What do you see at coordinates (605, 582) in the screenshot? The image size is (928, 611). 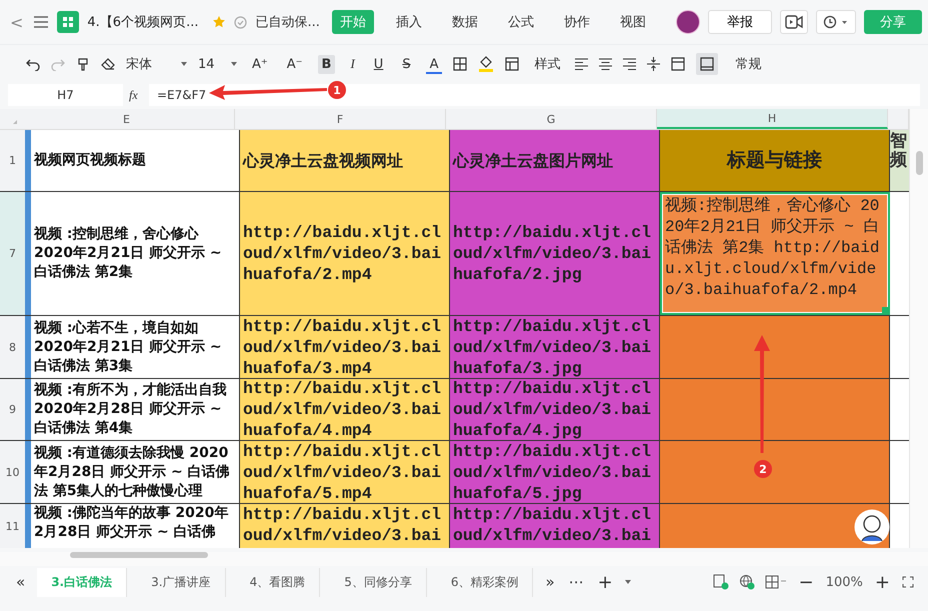 I see `add-sheet-button: +` at bounding box center [605, 582].